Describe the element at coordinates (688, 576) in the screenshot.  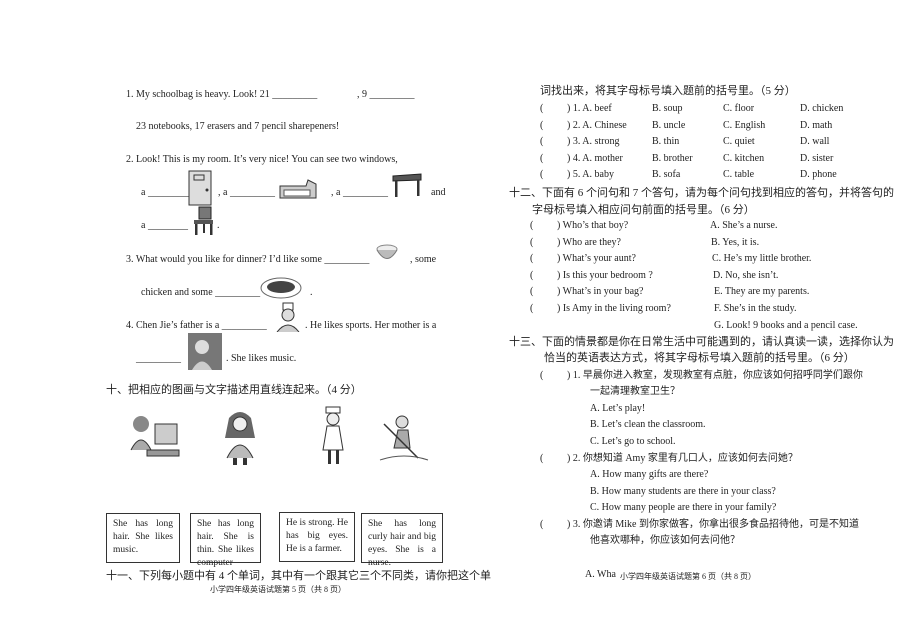
I see `page-footer-6: 小学四年级英语试题第 6 页（共 8 页）` at that location.